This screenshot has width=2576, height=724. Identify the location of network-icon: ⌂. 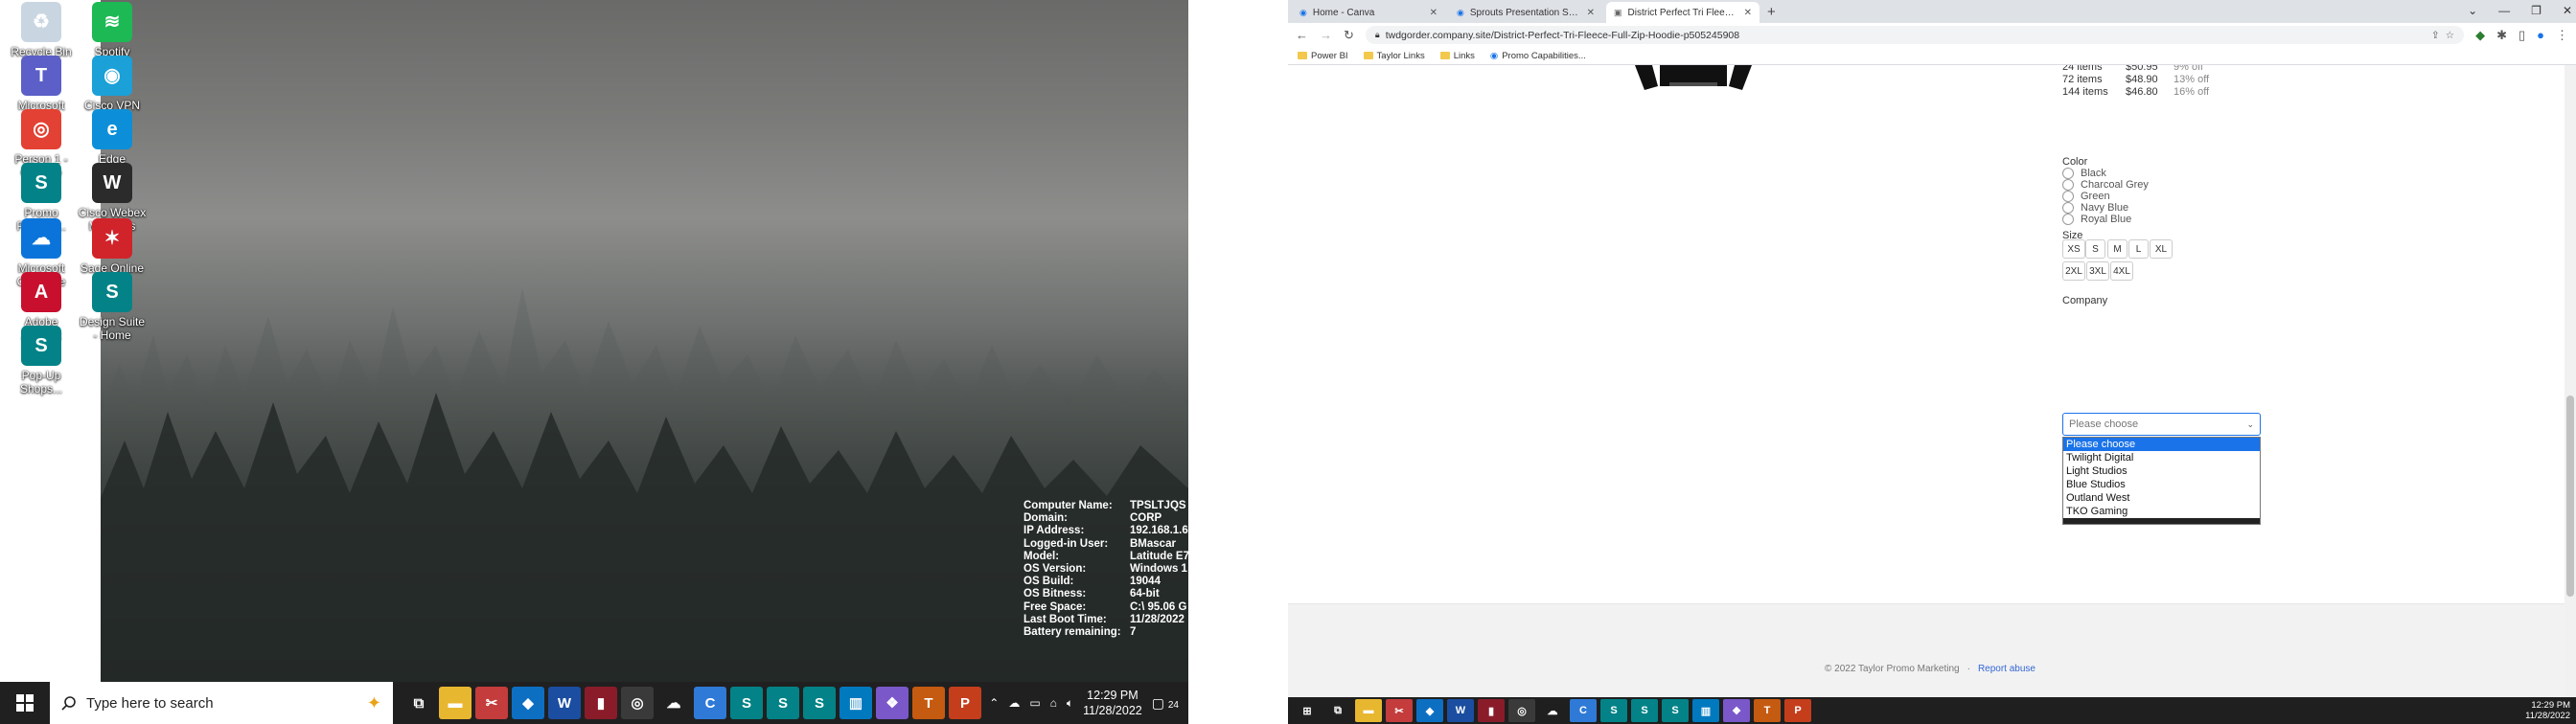
(1053, 703).